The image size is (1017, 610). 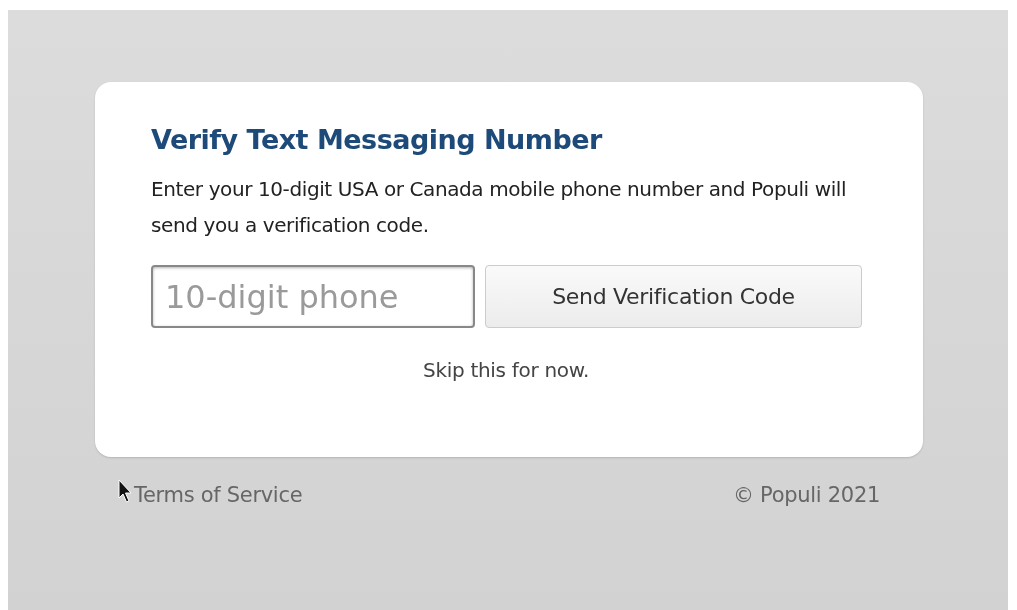 I want to click on phone-input-field: 10-digit phone, so click(x=313, y=296).